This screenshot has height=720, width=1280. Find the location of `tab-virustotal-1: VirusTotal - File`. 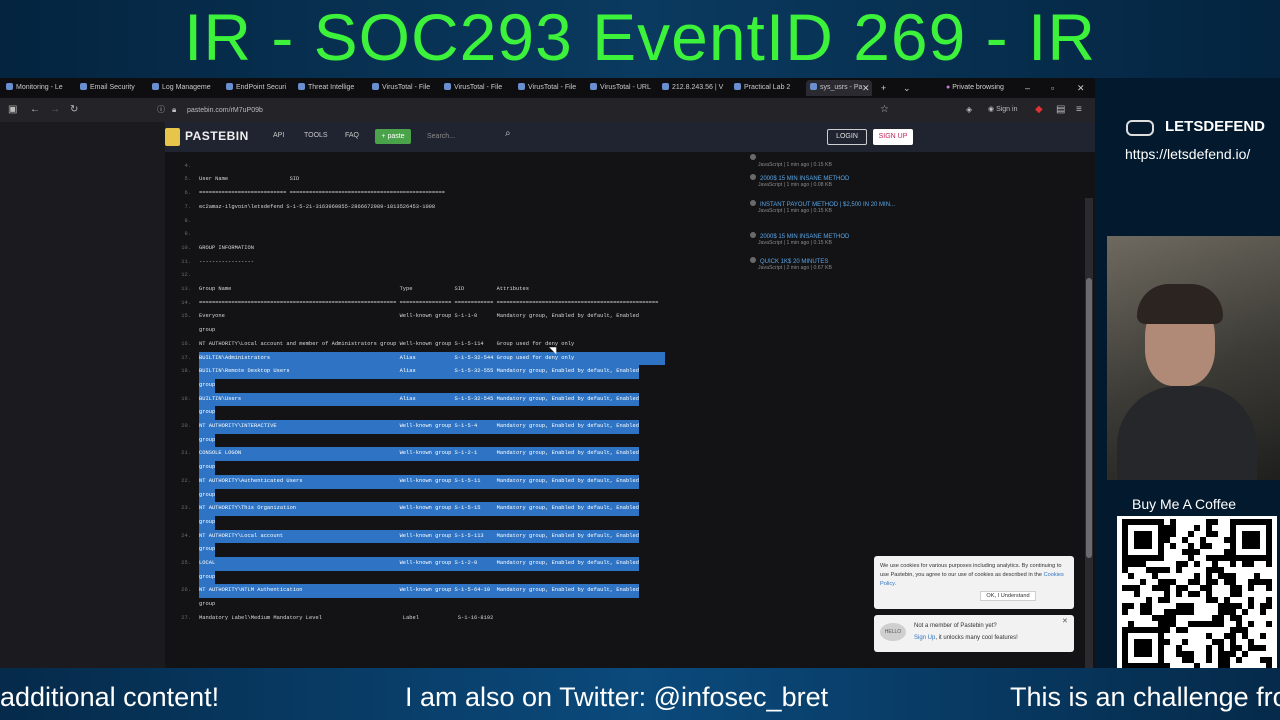

tab-virustotal-1: VirusTotal - File is located at coordinates (403, 88).